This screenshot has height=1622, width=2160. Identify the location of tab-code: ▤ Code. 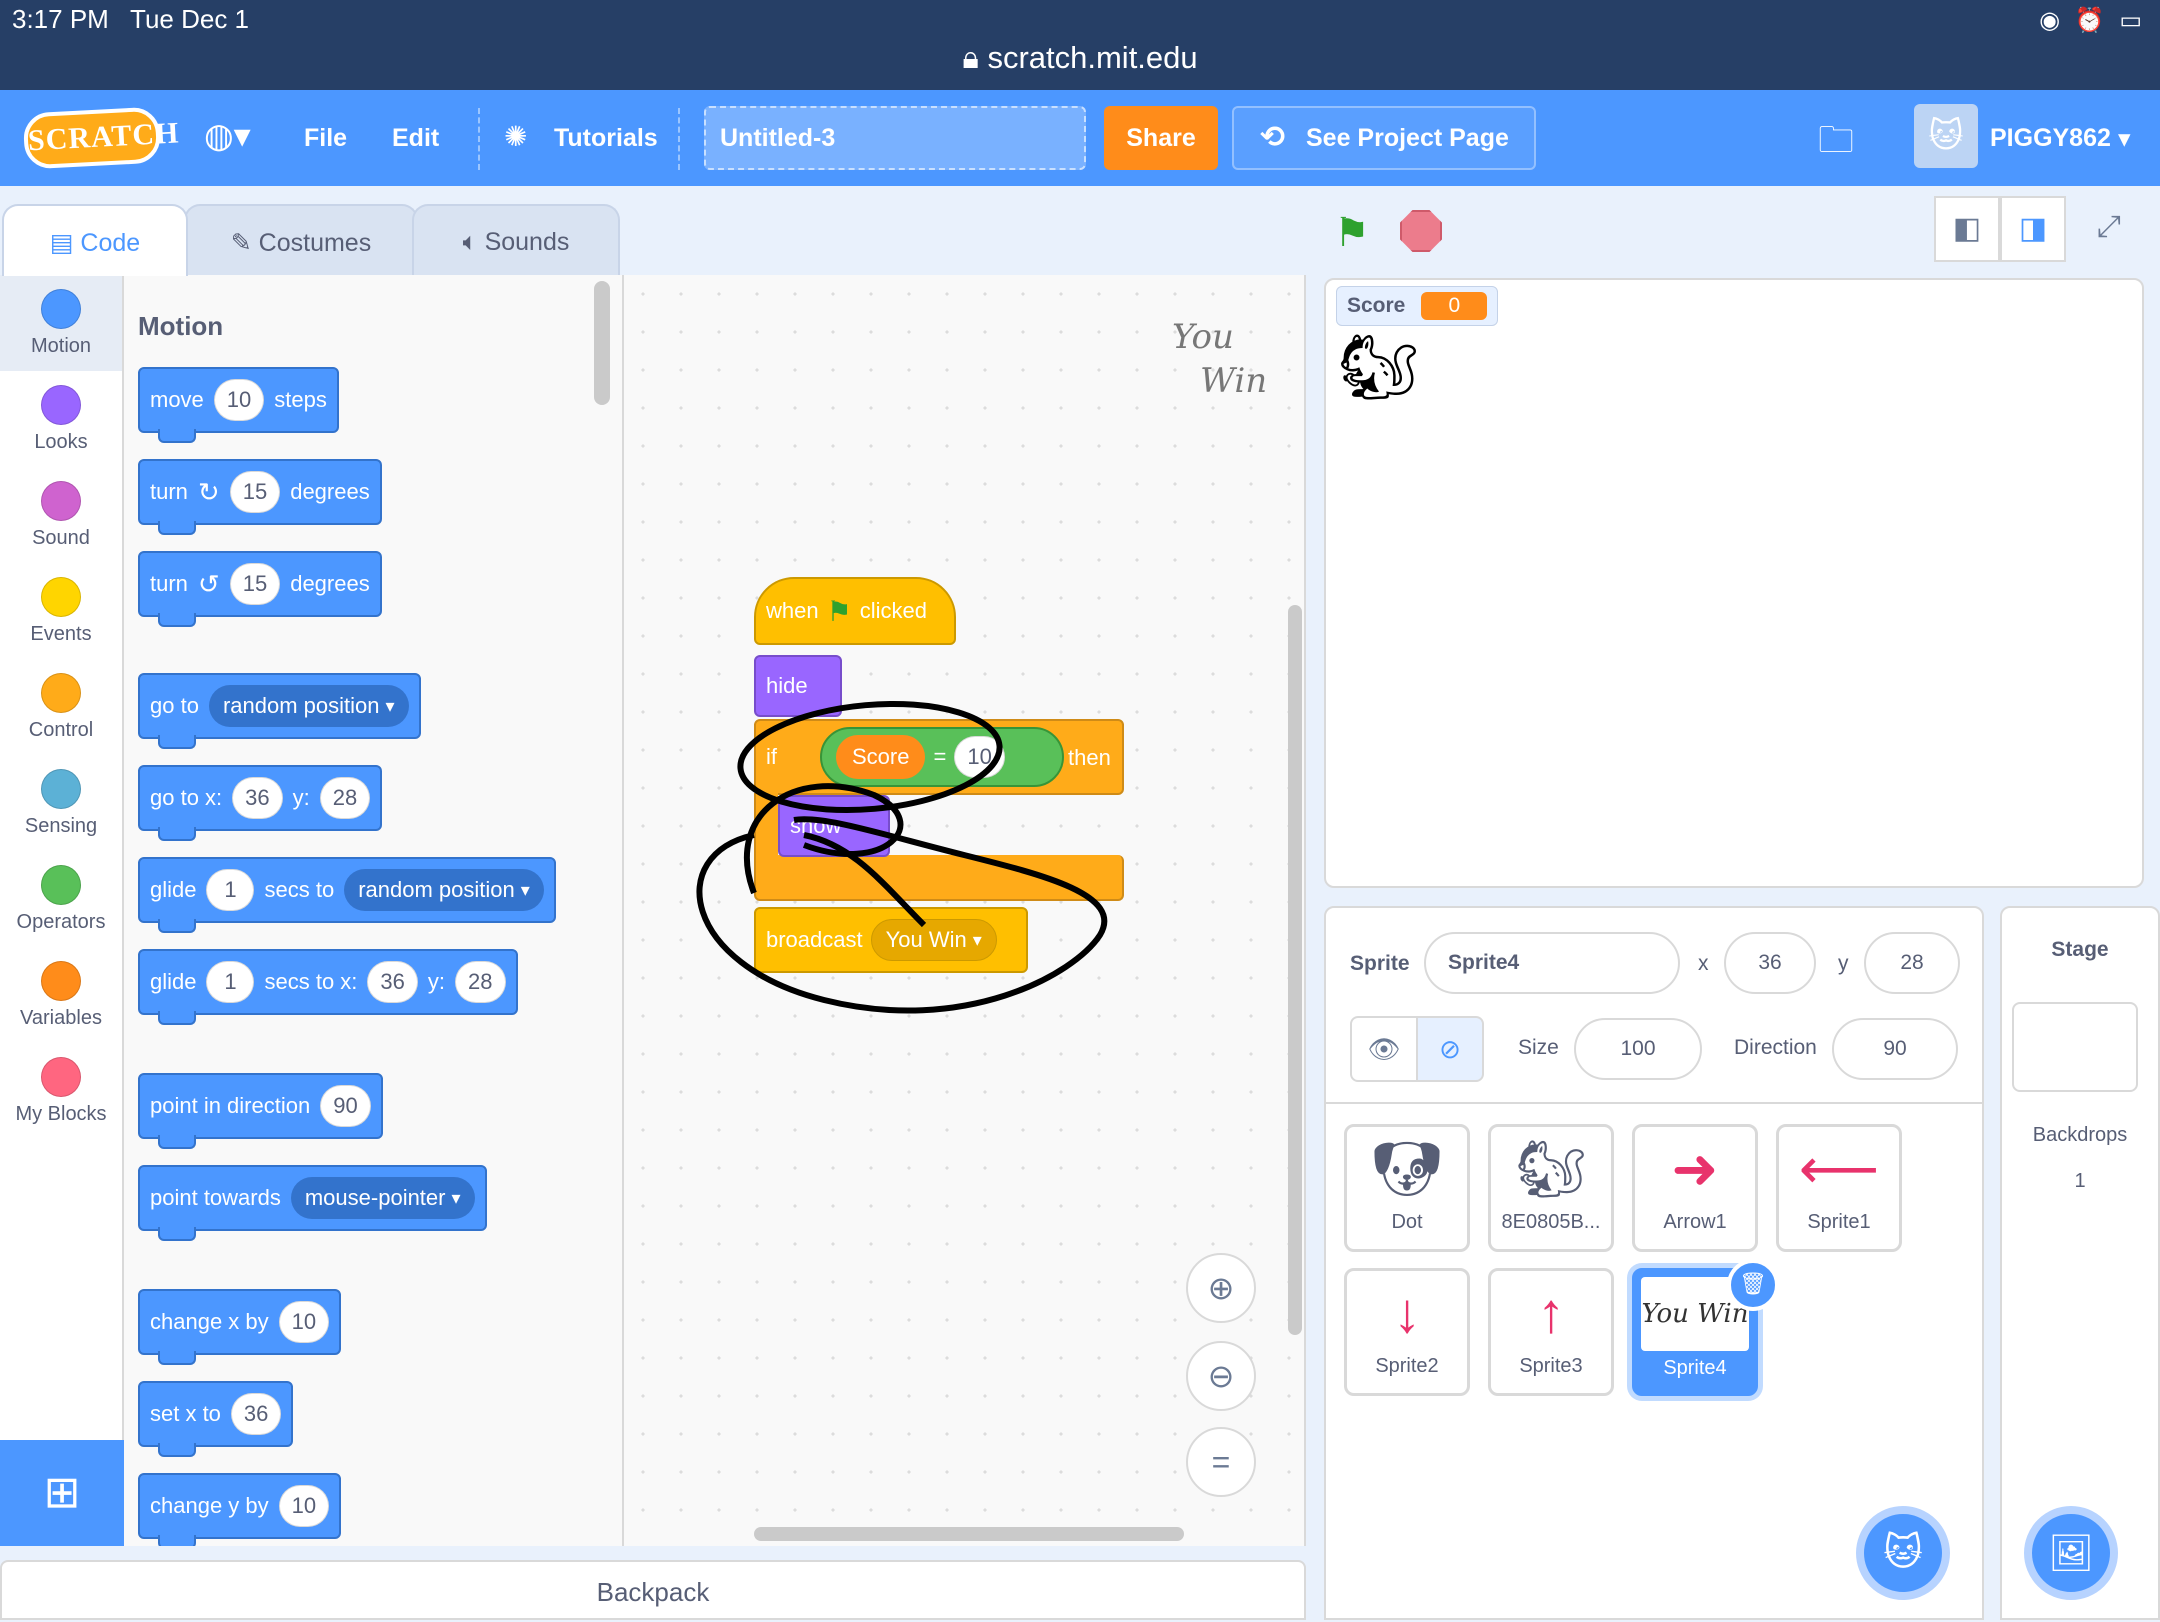
(95, 240).